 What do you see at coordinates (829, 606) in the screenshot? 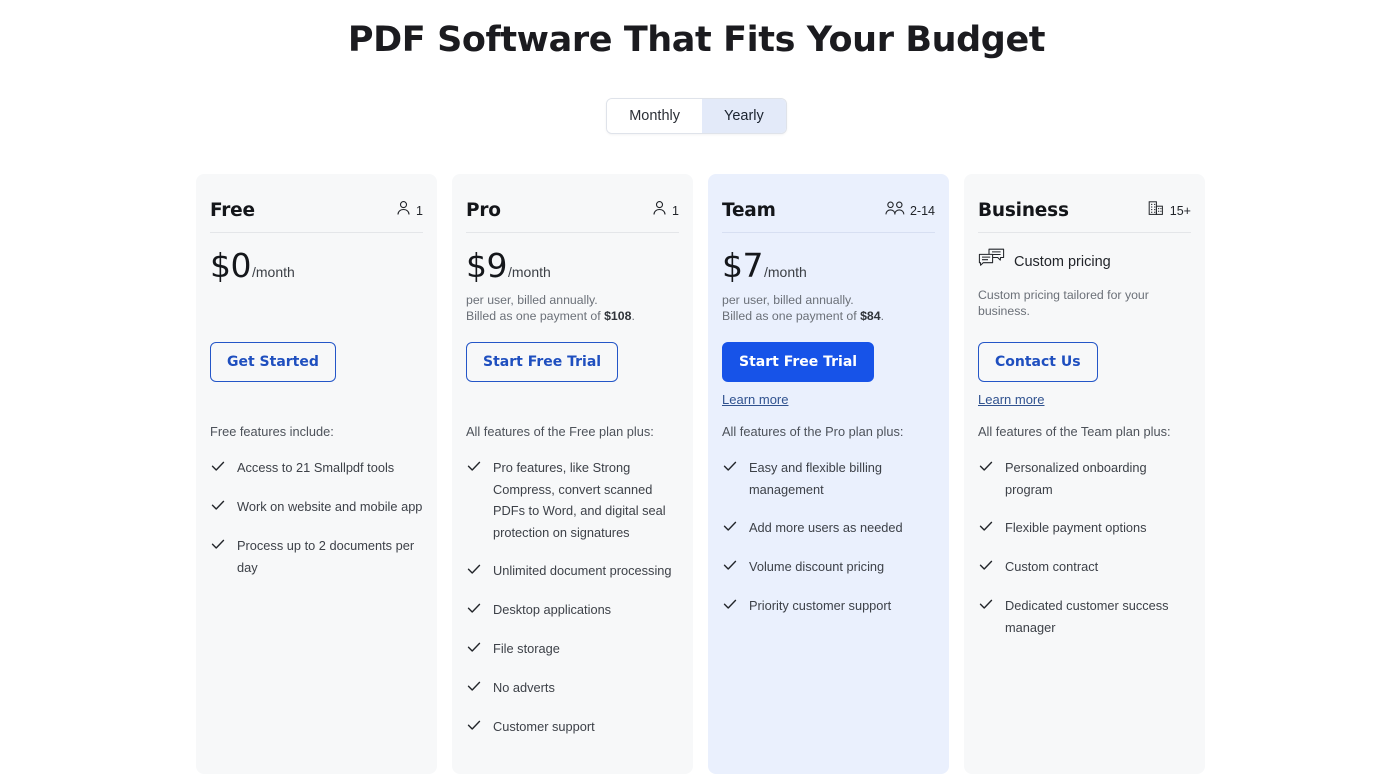
I see `feature-item: Priority customer support` at bounding box center [829, 606].